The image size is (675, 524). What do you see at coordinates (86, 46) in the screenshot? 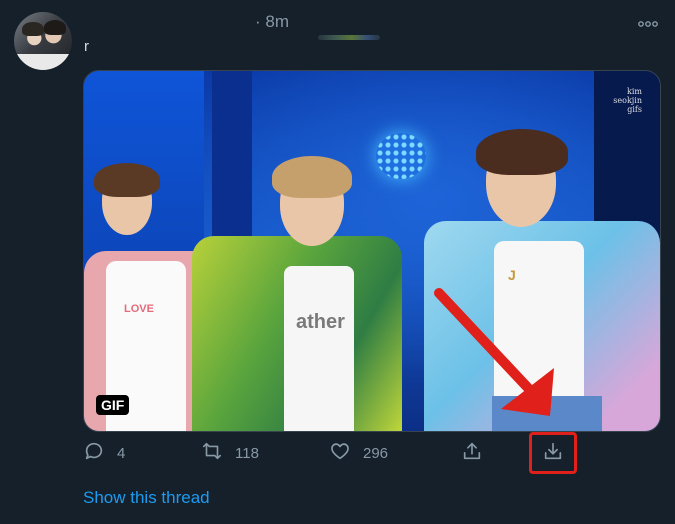
I see `author-handle: r` at bounding box center [86, 46].